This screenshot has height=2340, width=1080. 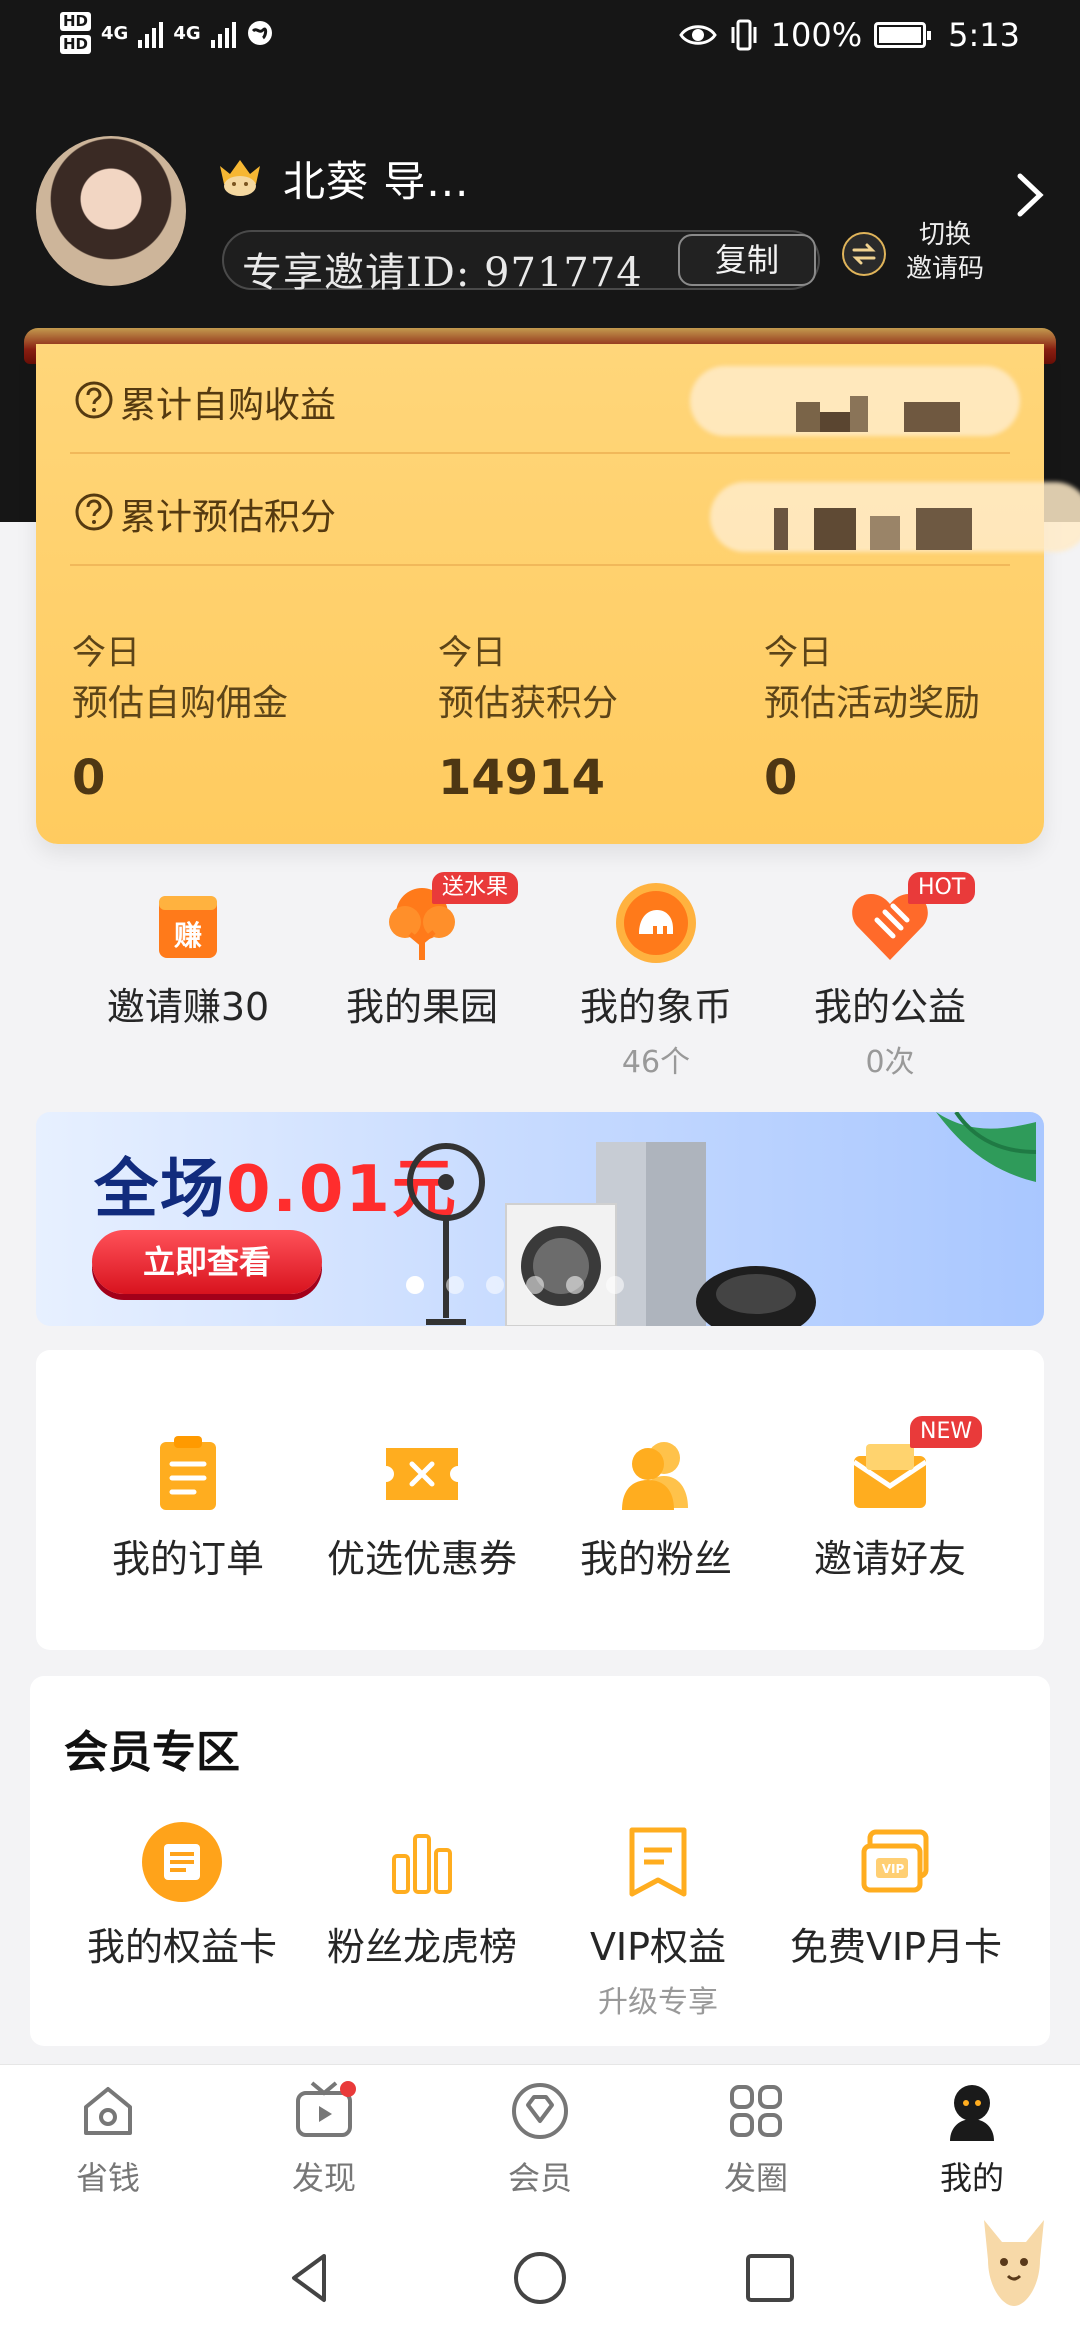 I want to click on my-fans-button: 我的粉丝, so click(x=656, y=1508).